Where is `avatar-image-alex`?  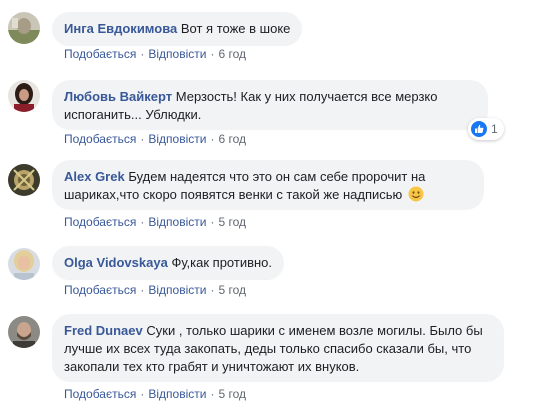
avatar-image-alex is located at coordinates (24, 180).